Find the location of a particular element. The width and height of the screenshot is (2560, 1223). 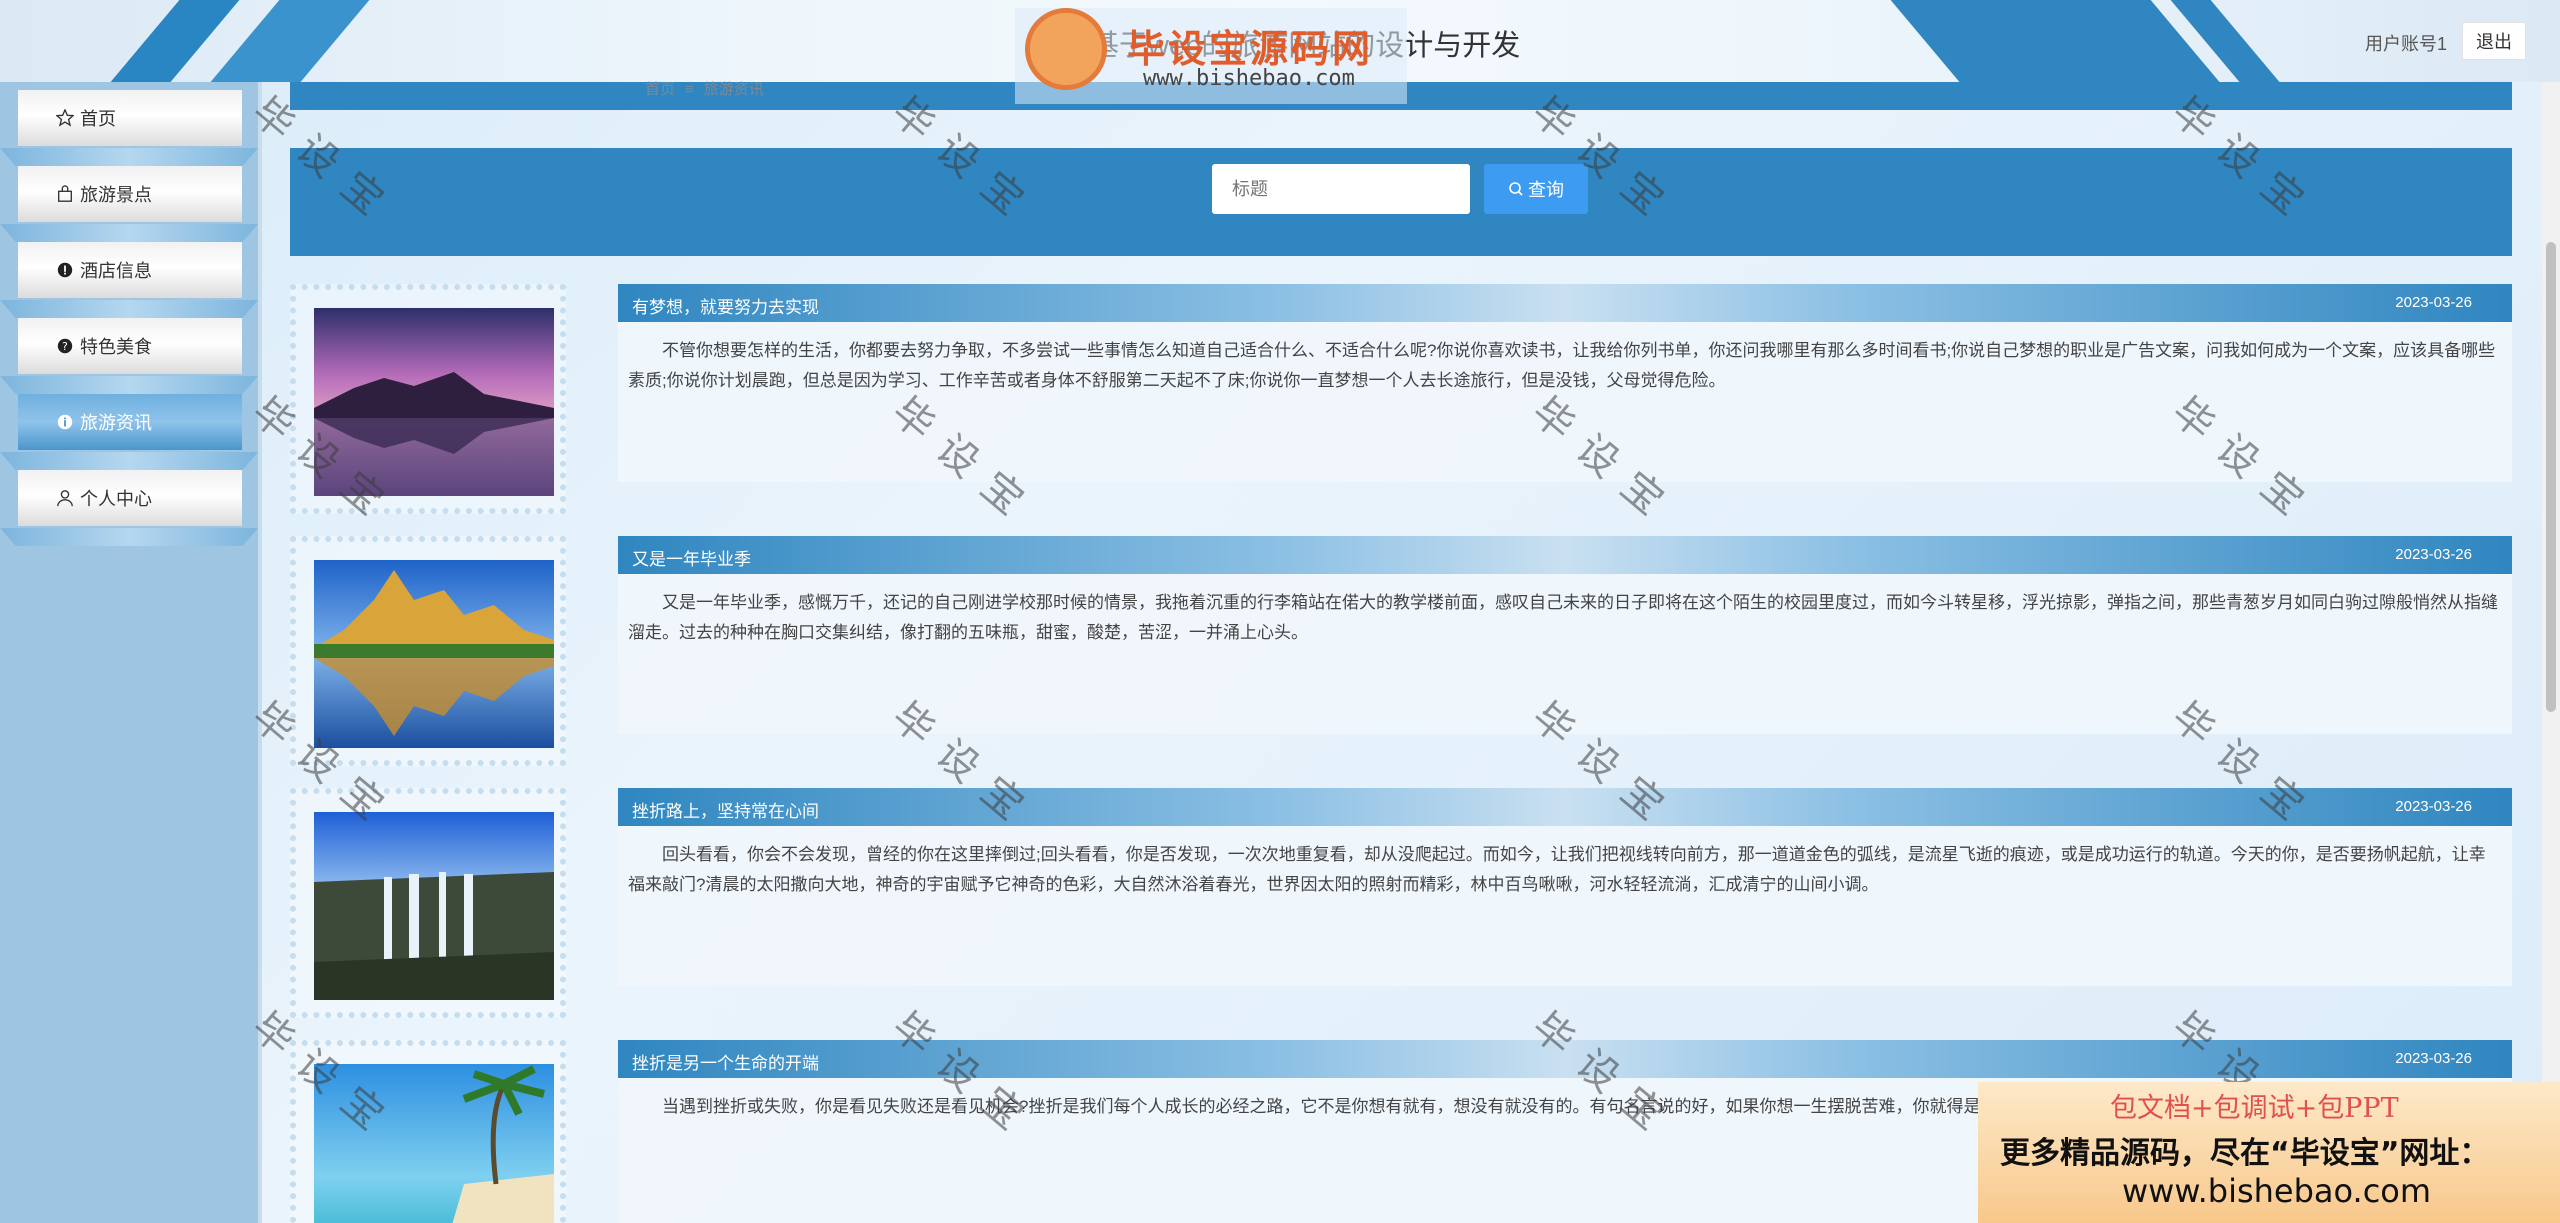

sidebar-item-label: 首页 is located at coordinates (98, 119).